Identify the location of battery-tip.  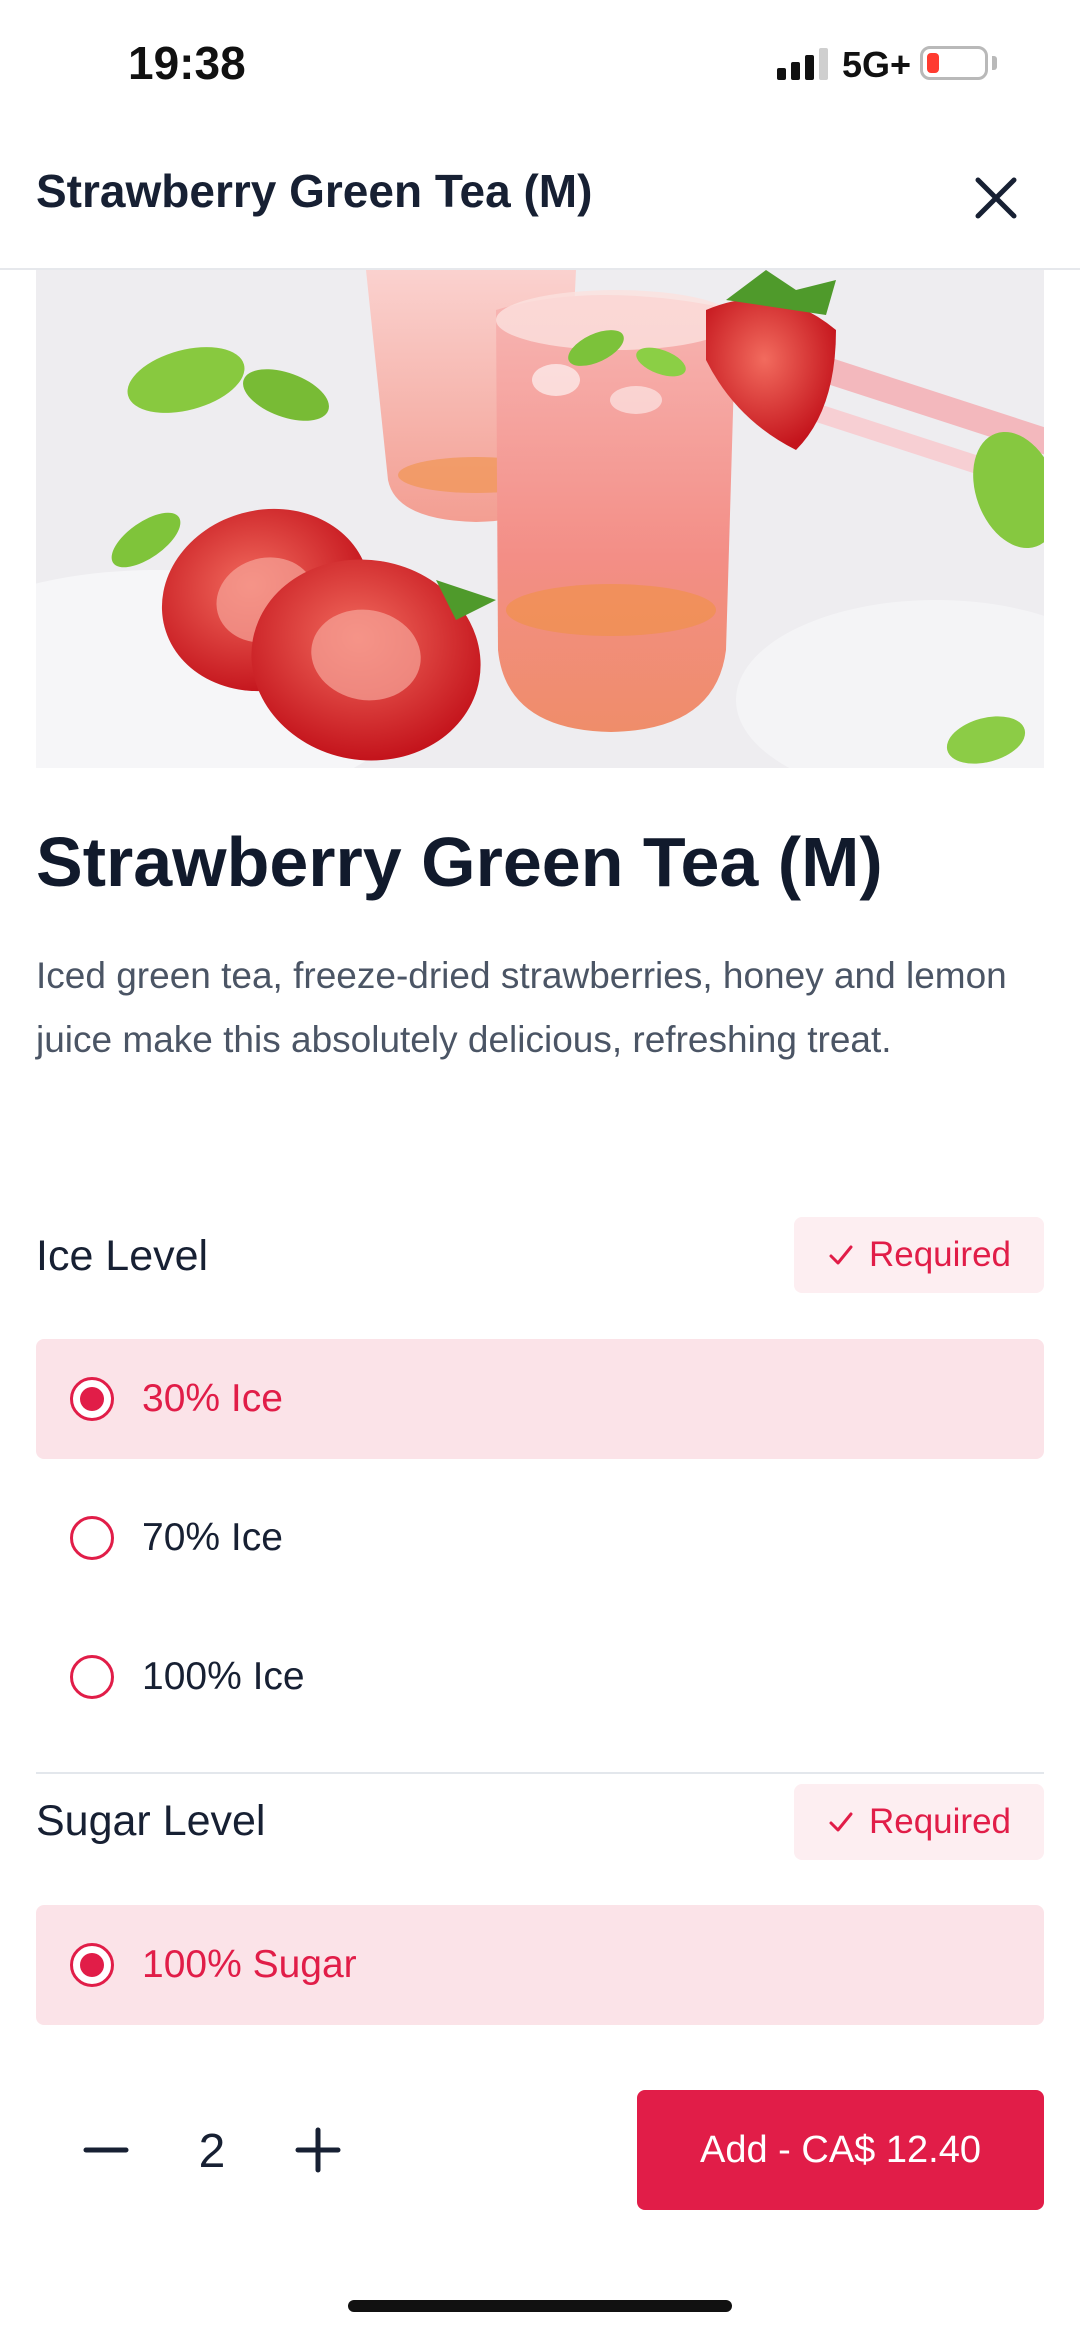
(994, 63).